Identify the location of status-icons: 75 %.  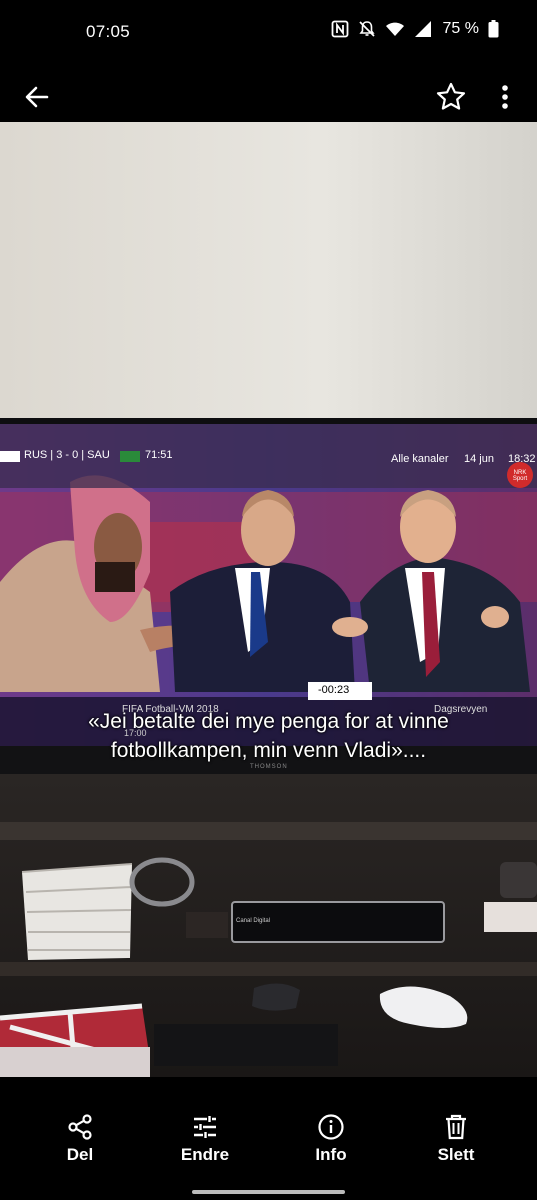
(415, 29).